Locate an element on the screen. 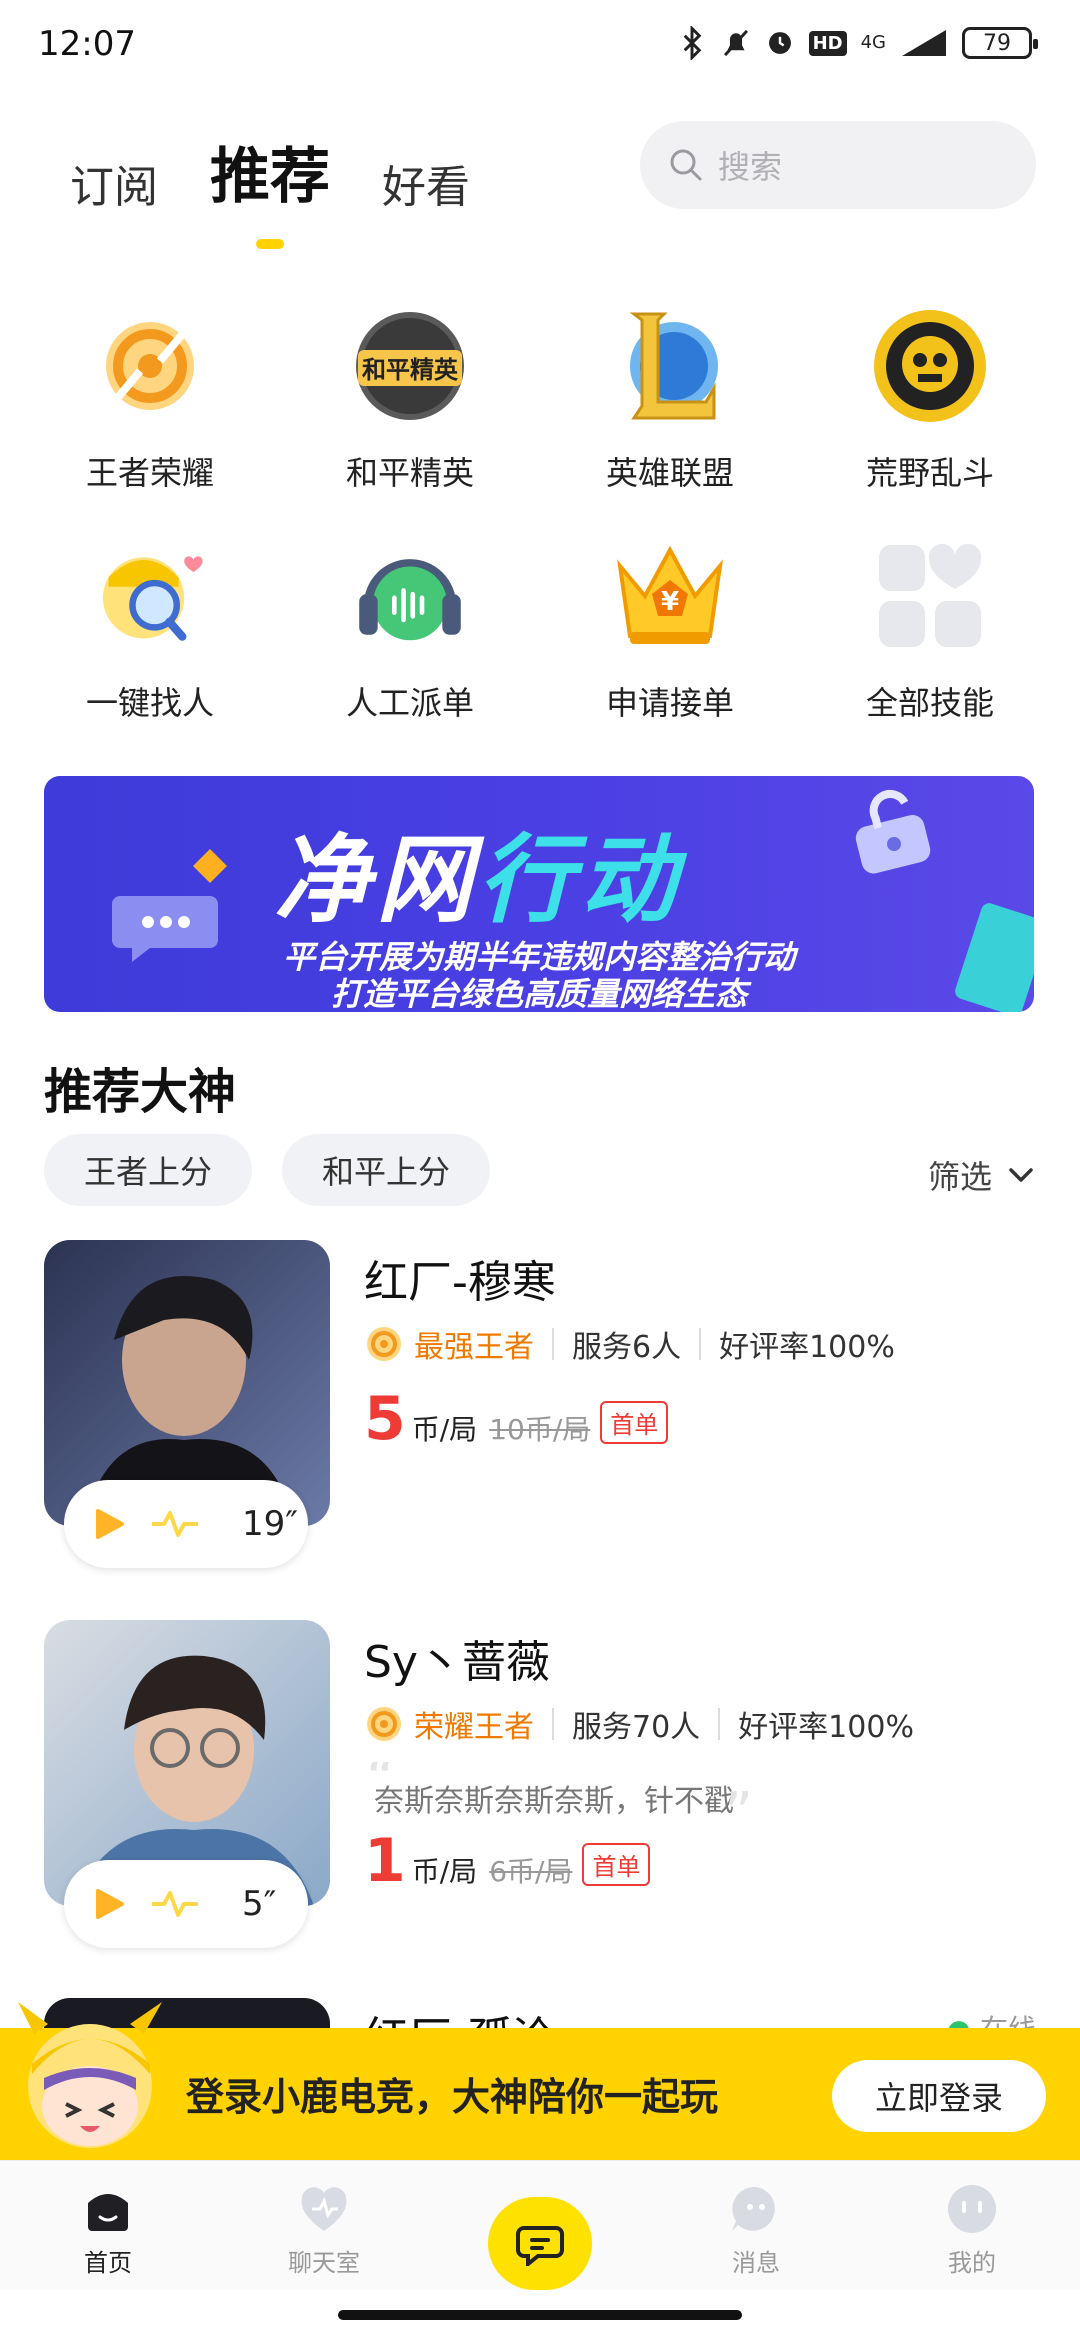 This screenshot has height=2340, width=1080. player-meta: 最强王者 服务6人 好评率100% is located at coordinates (629, 1344).